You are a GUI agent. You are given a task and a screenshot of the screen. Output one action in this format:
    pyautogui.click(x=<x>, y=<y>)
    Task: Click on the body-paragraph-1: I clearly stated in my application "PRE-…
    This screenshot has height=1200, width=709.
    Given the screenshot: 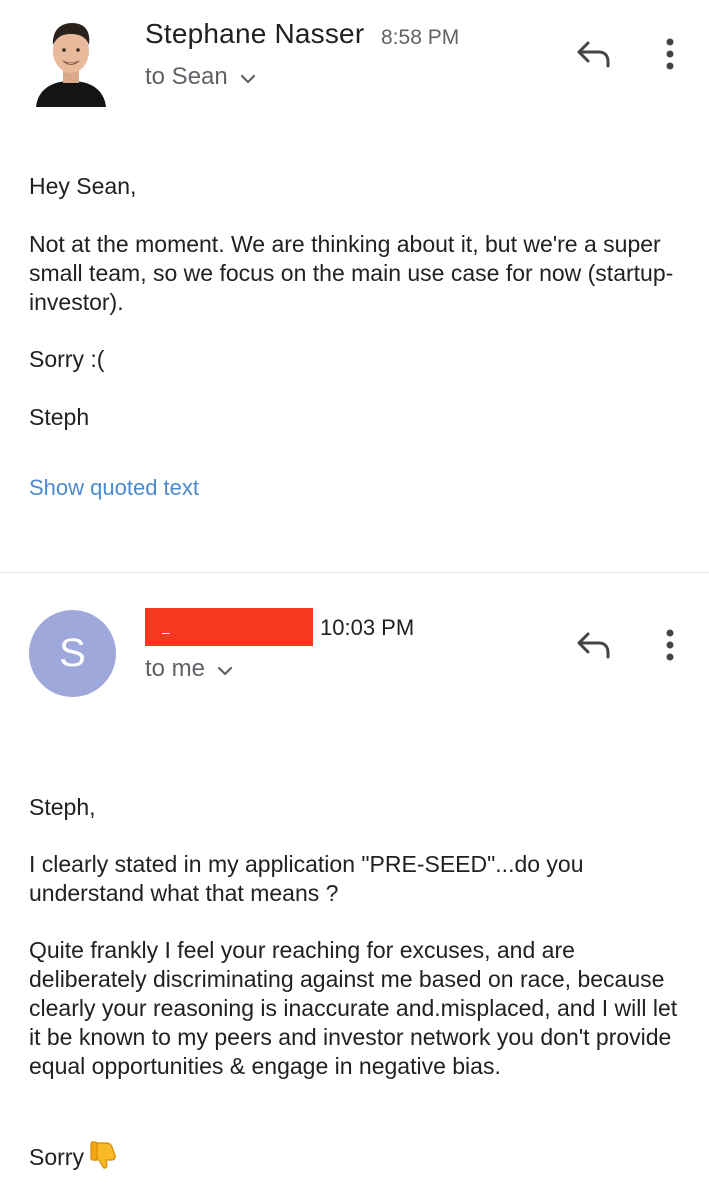 What is the action you would take?
    pyautogui.click(x=306, y=878)
    